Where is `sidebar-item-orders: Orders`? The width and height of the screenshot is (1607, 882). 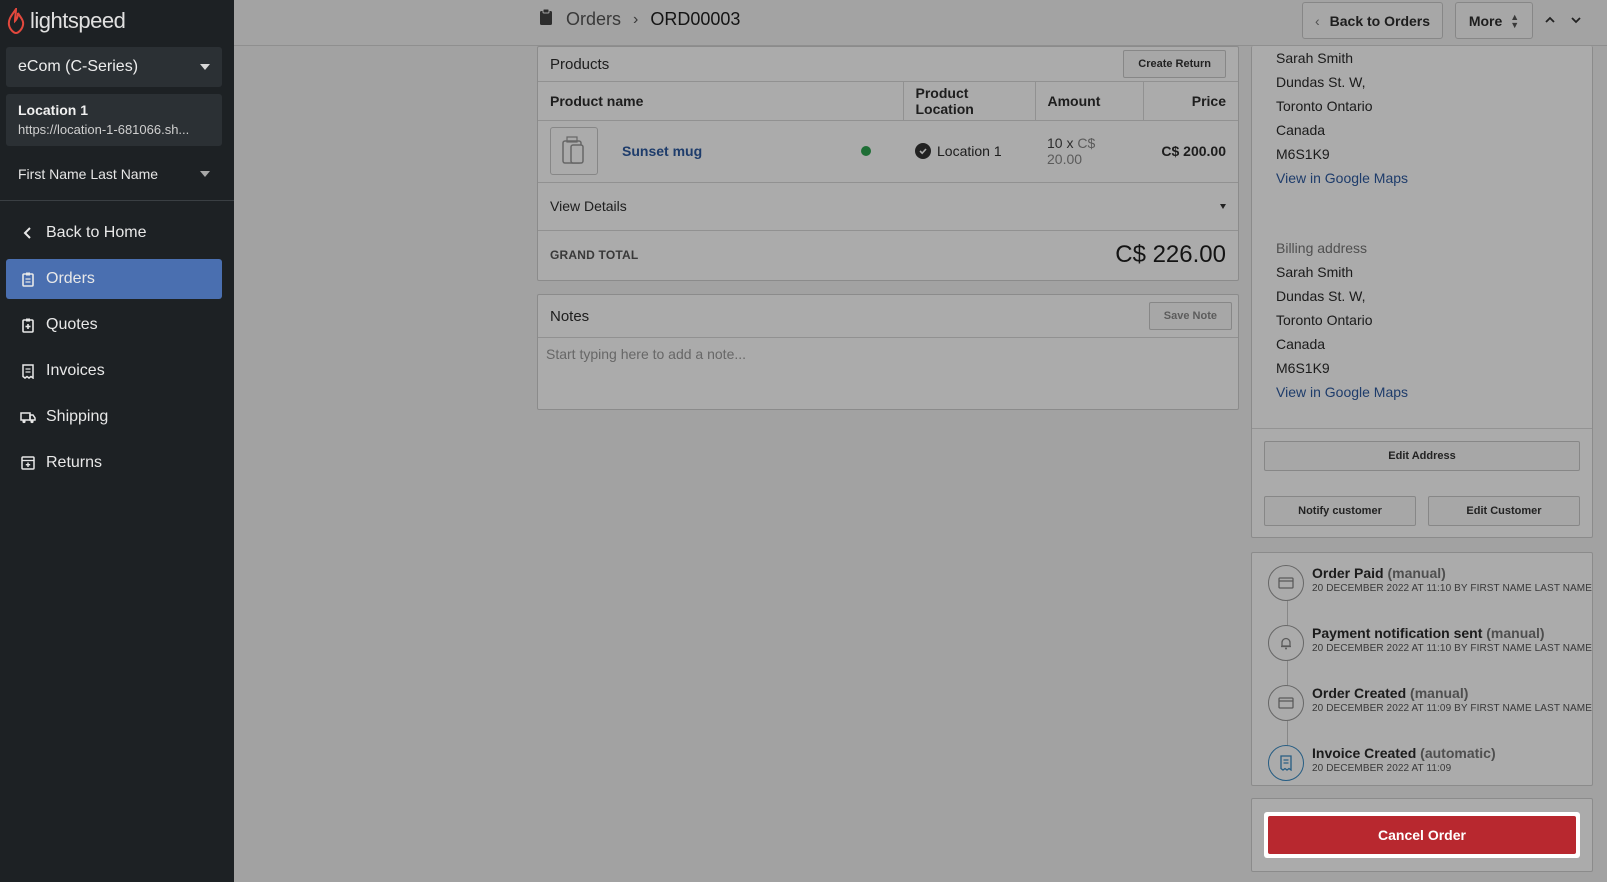
sidebar-item-orders: Orders is located at coordinates (114, 279).